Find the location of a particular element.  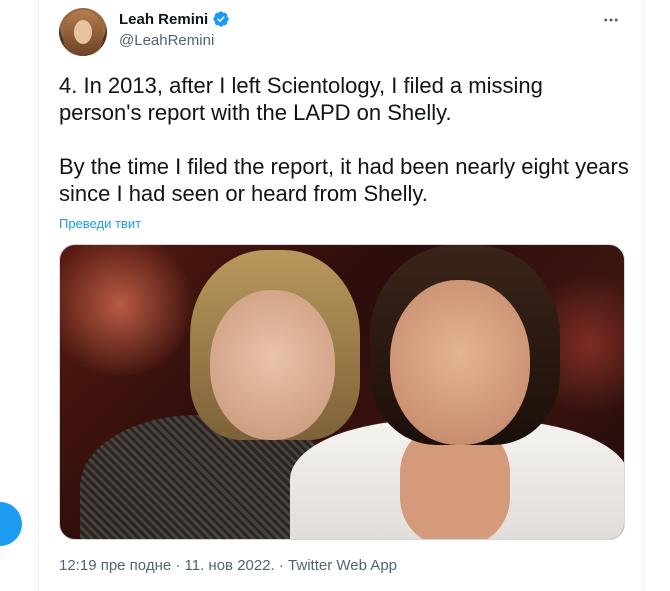

photo-background is located at coordinates (130, 310).